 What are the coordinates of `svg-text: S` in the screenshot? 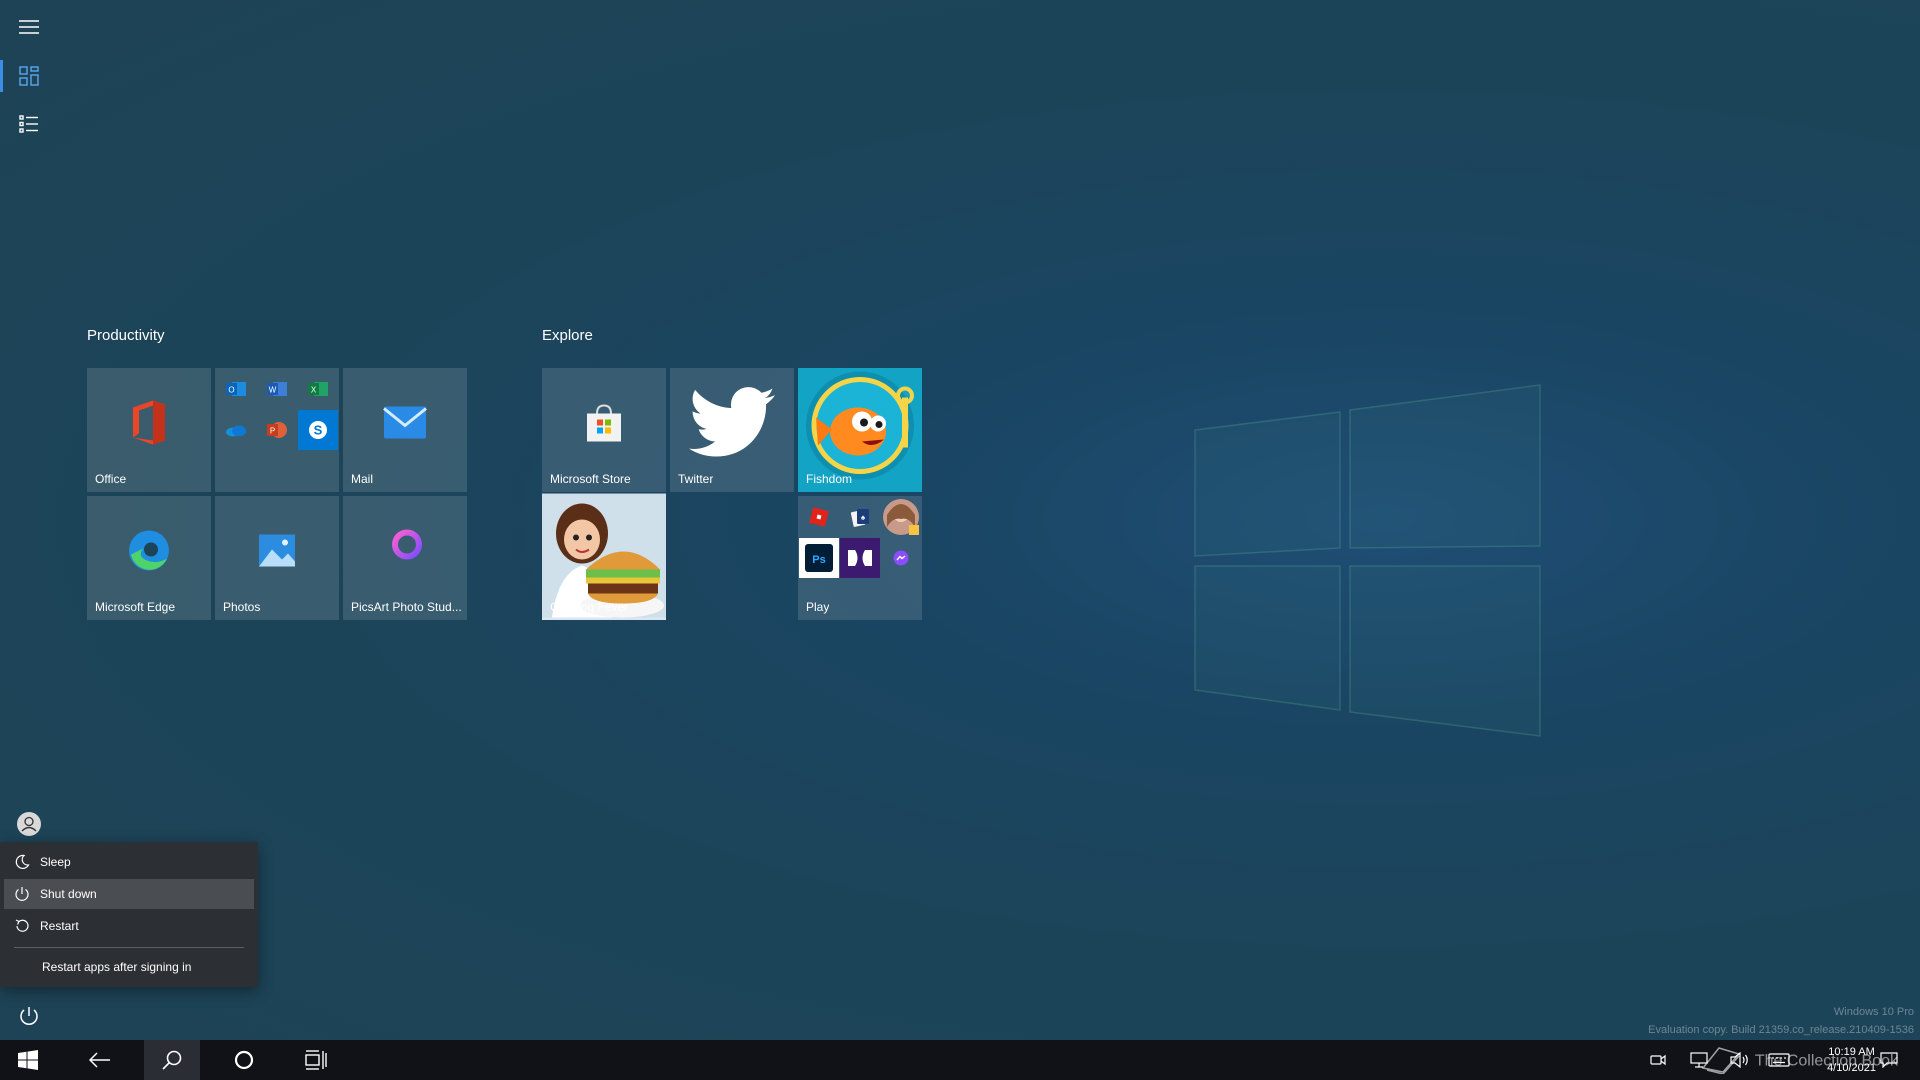 It's located at (318, 430).